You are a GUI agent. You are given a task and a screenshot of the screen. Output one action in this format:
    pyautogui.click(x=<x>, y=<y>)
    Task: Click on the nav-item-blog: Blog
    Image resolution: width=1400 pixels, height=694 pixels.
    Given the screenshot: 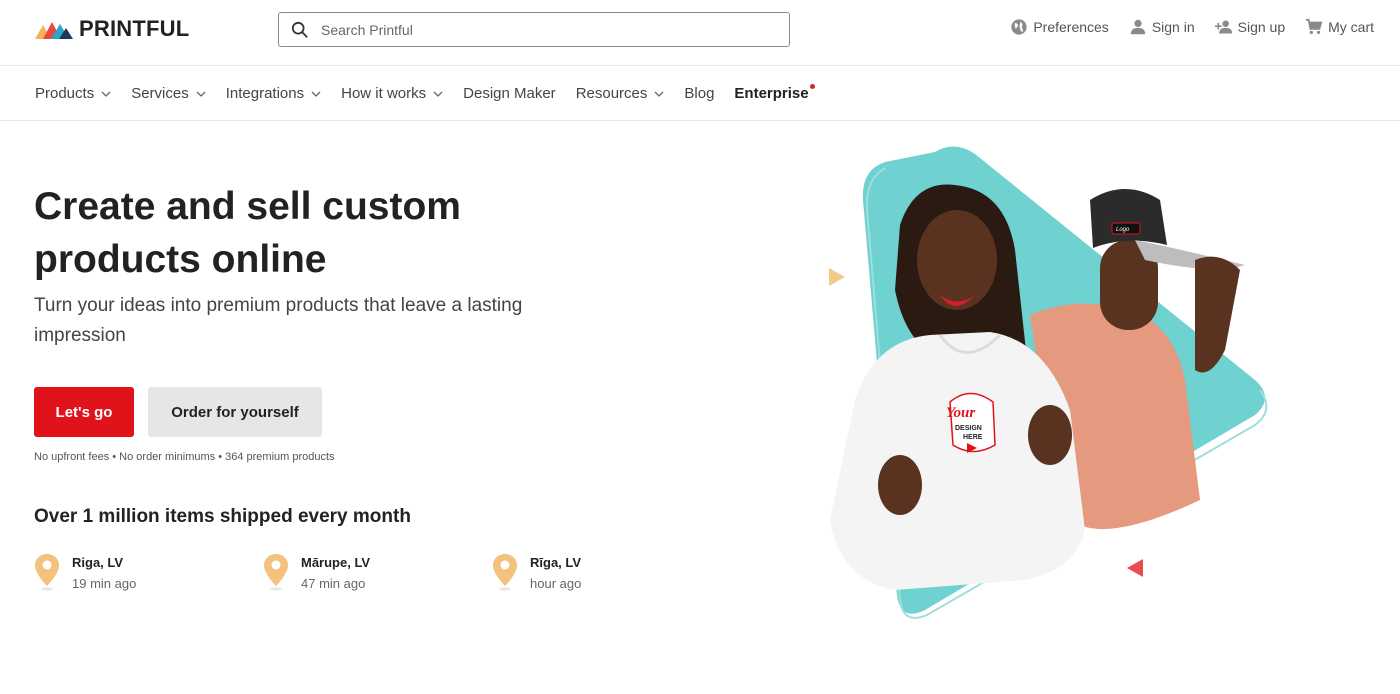 What is the action you would take?
    pyautogui.click(x=699, y=93)
    